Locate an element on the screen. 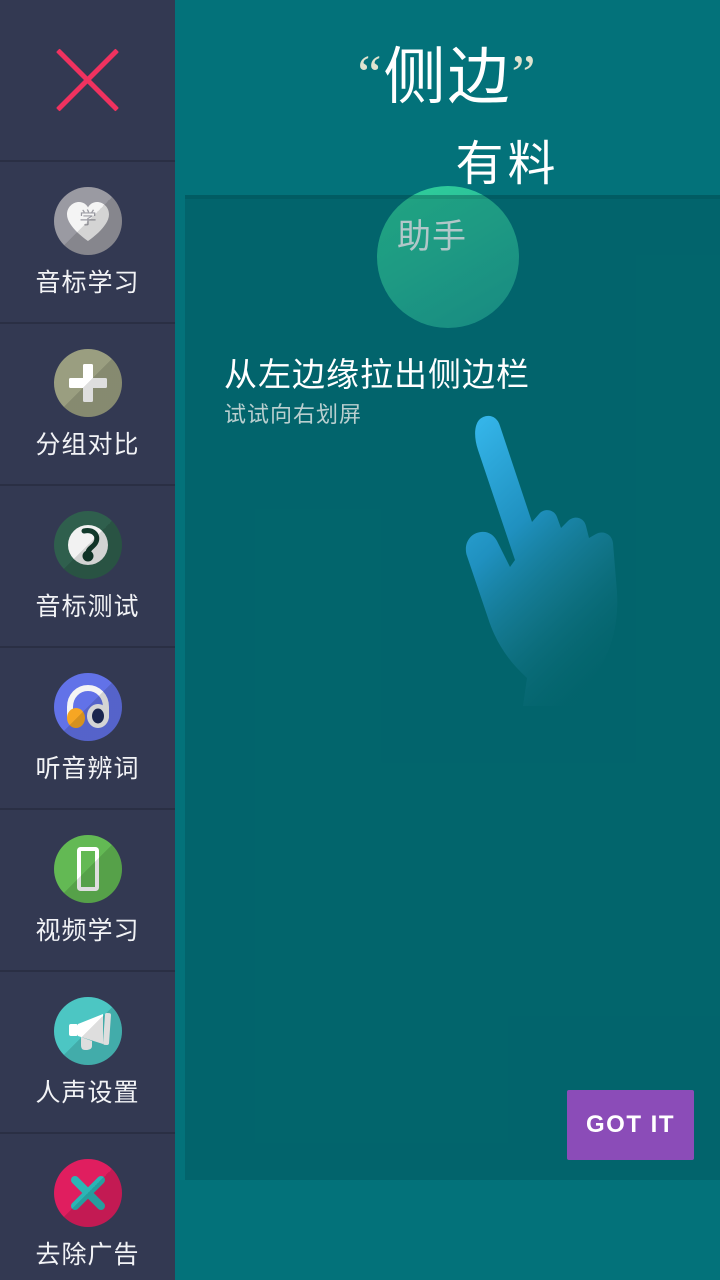  sidebar-item-label: 音标学习 is located at coordinates (87, 282).